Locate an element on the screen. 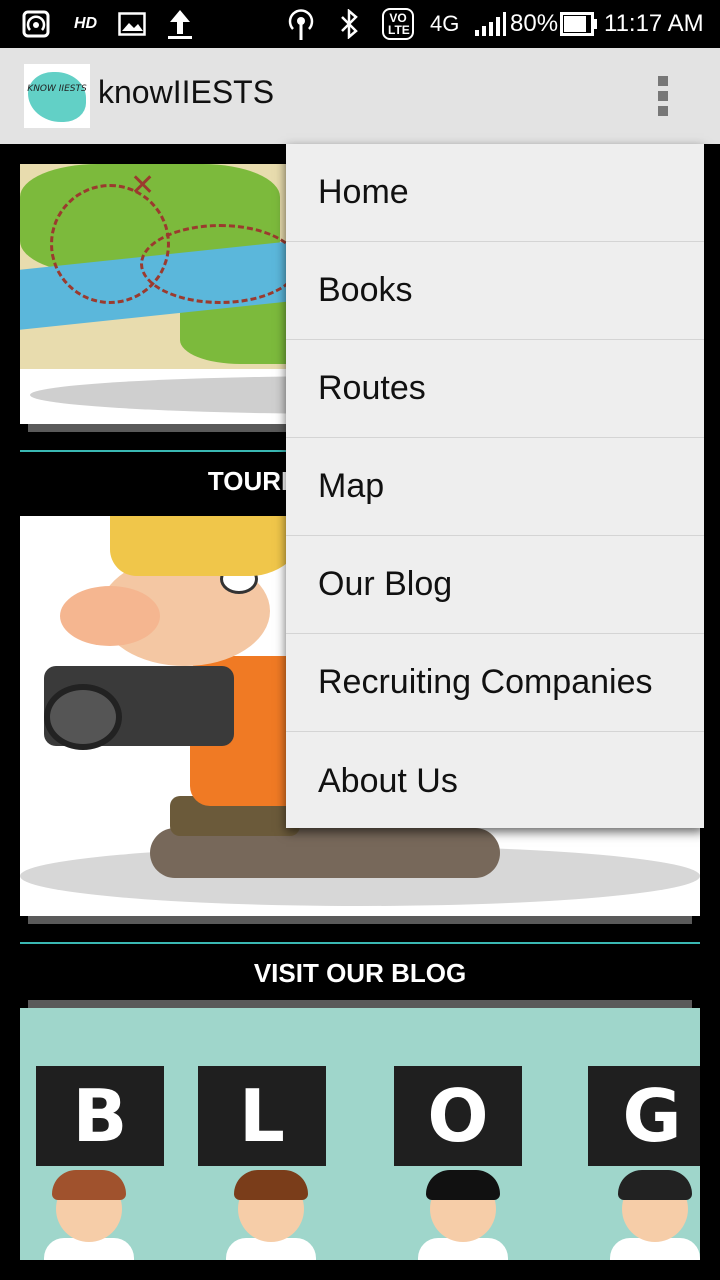 The width and height of the screenshot is (720, 1280). bluetooth-icon is located at coordinates (349, 24).